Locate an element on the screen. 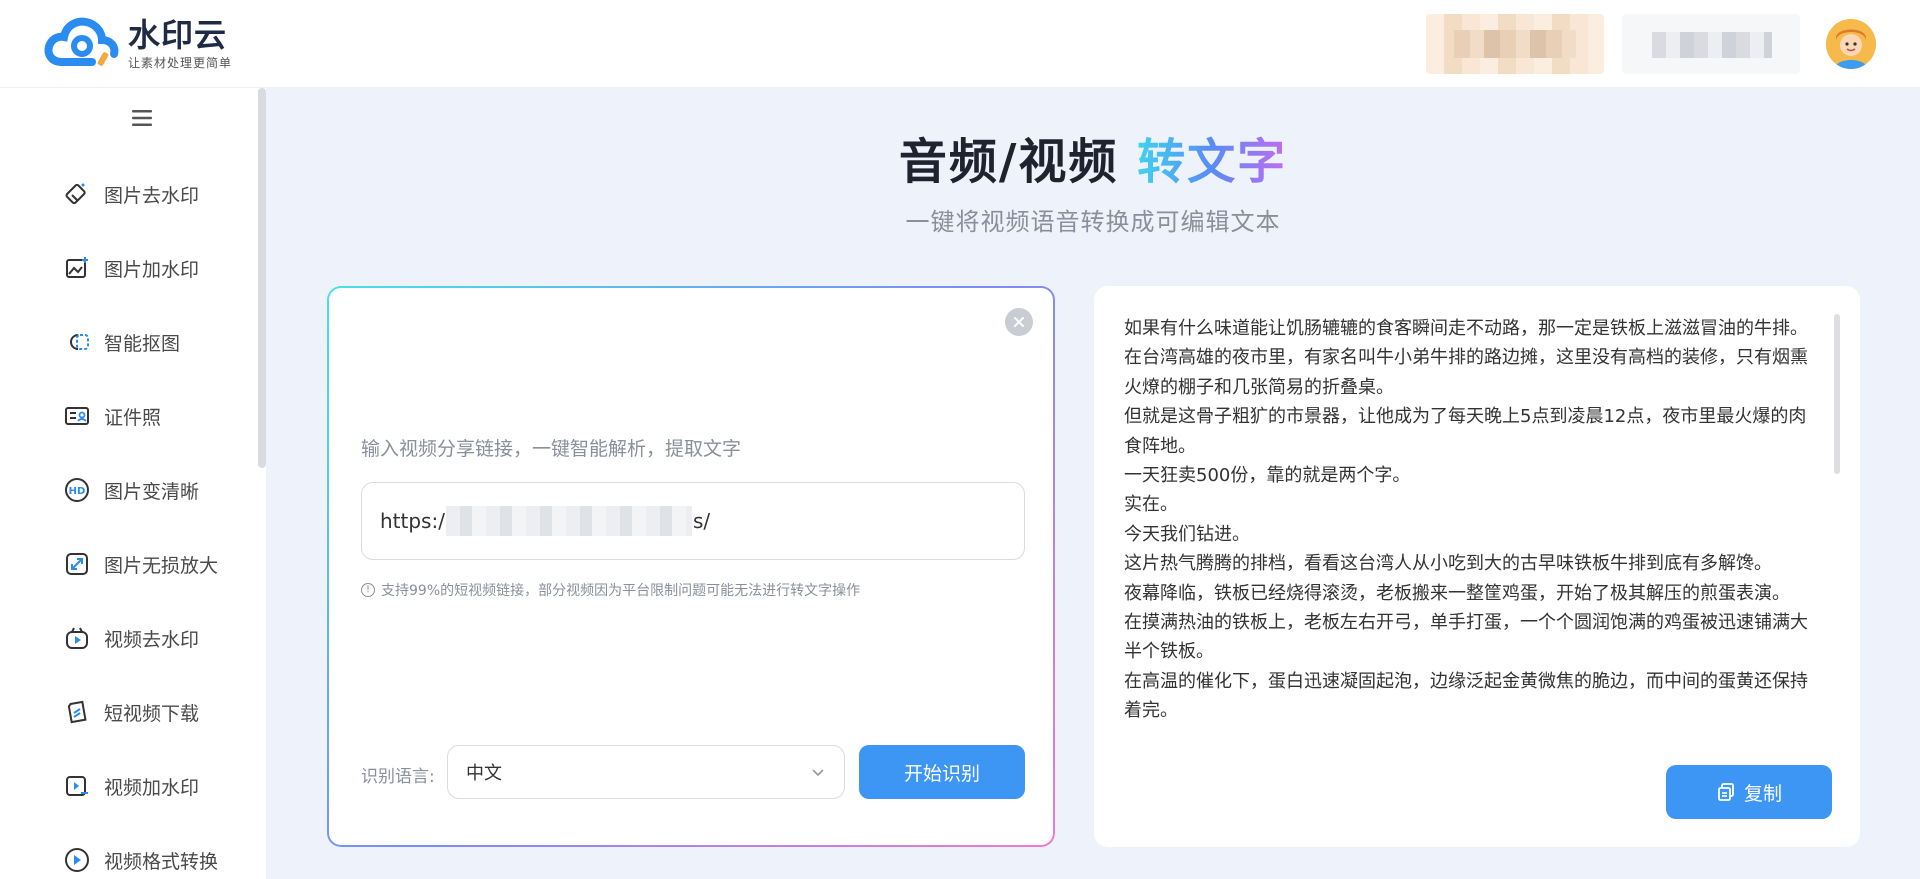 The image size is (1920, 879). cutout-icon is located at coordinates (79, 342).